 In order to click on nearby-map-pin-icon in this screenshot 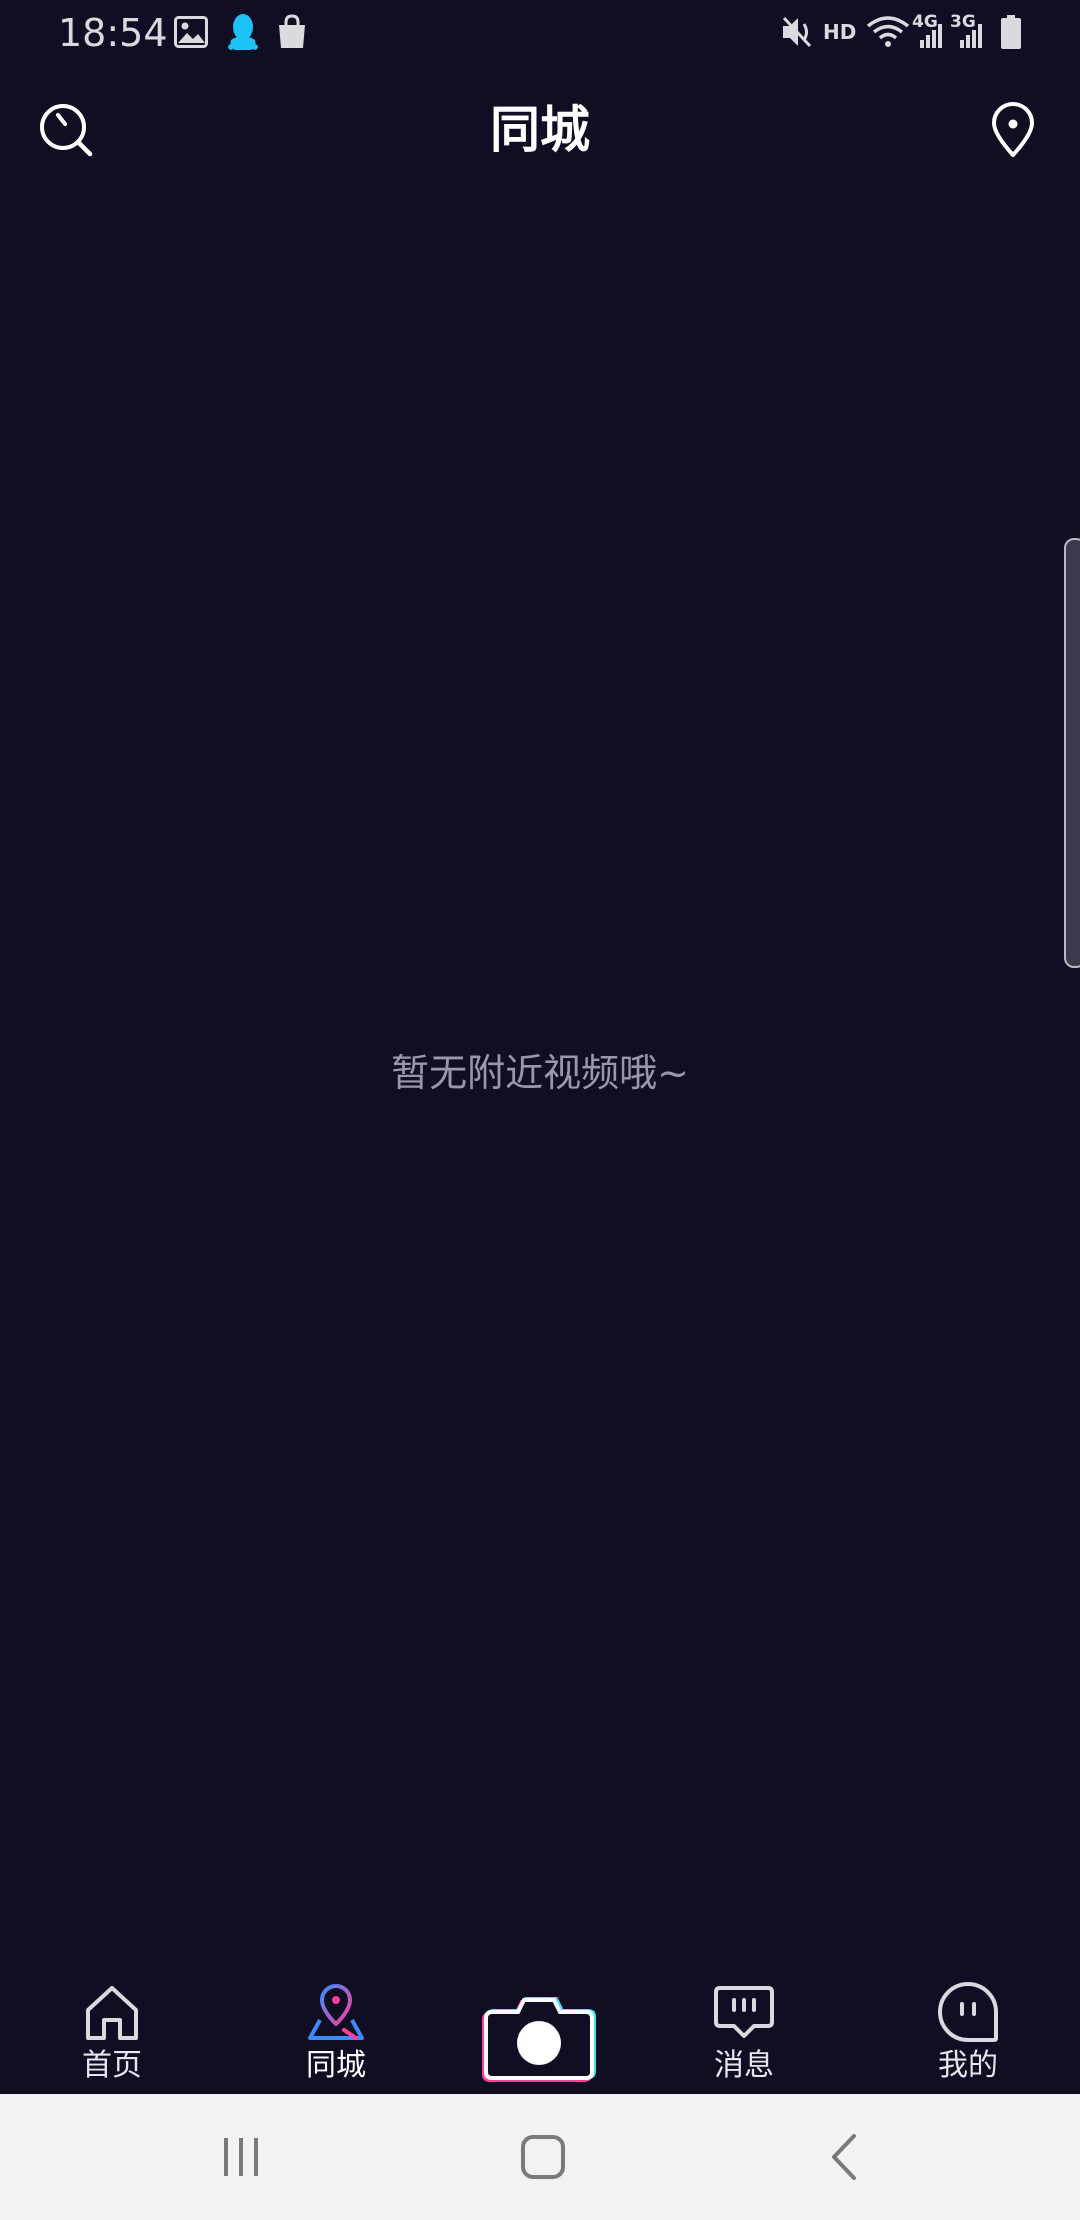, I will do `click(336, 2012)`.